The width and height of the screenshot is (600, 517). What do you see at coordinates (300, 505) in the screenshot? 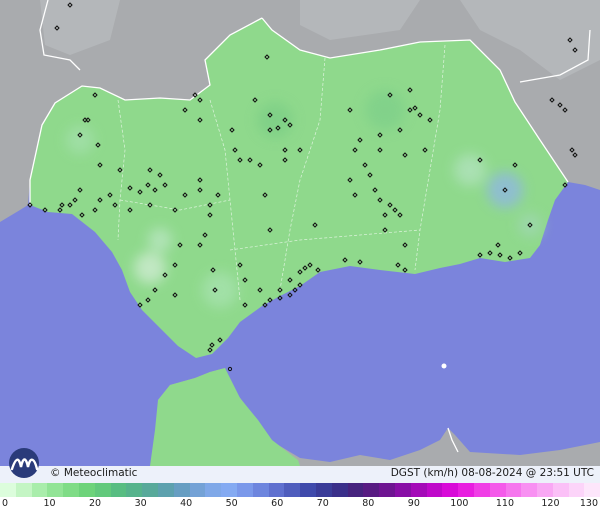
I see `scale-labels: 0 10 20 30 40 50 60 70 80 90 100 110 120 130` at bounding box center [300, 505].